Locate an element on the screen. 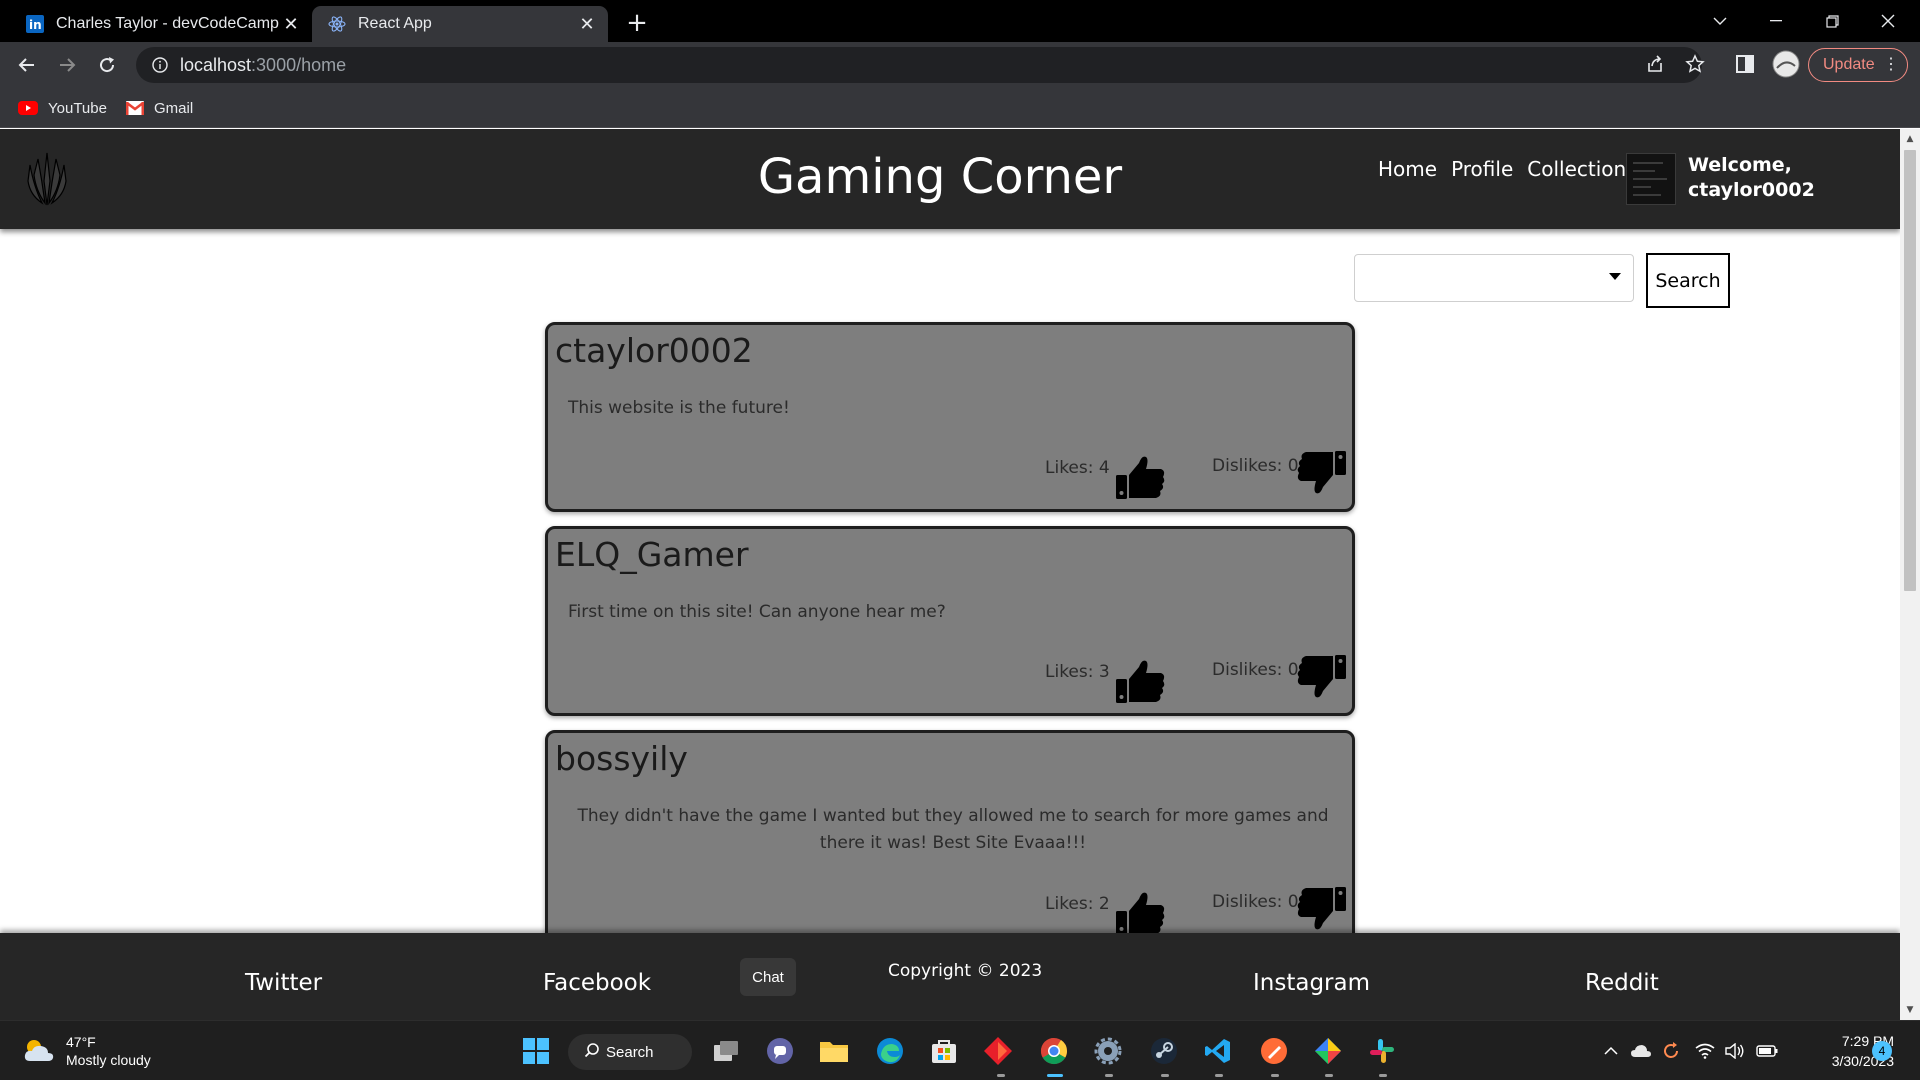 This screenshot has width=1920, height=1080. taskbar-search: Search is located at coordinates (630, 1052).